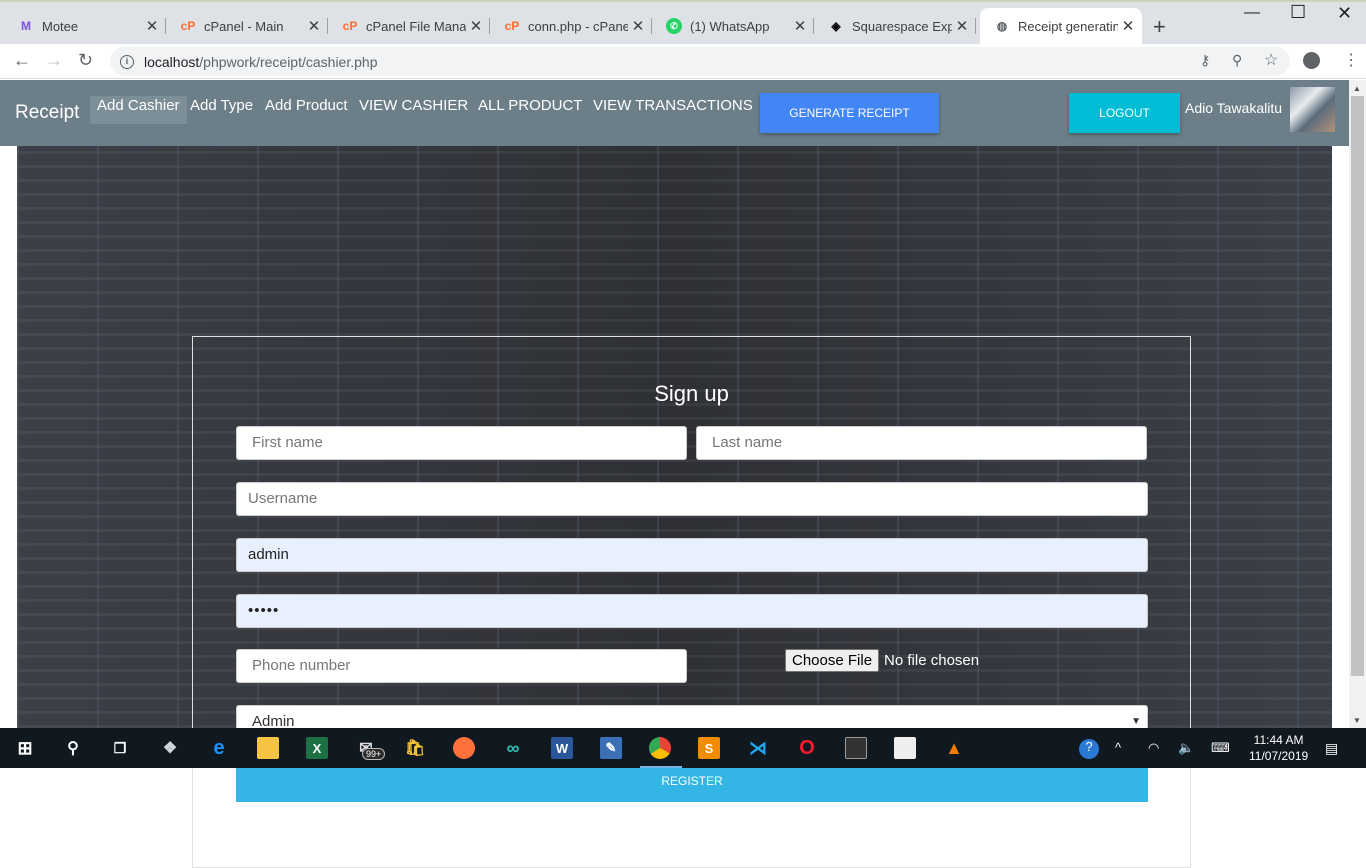 This screenshot has width=1366, height=868. I want to click on bookmark-star-icon: ☆, so click(1271, 60).